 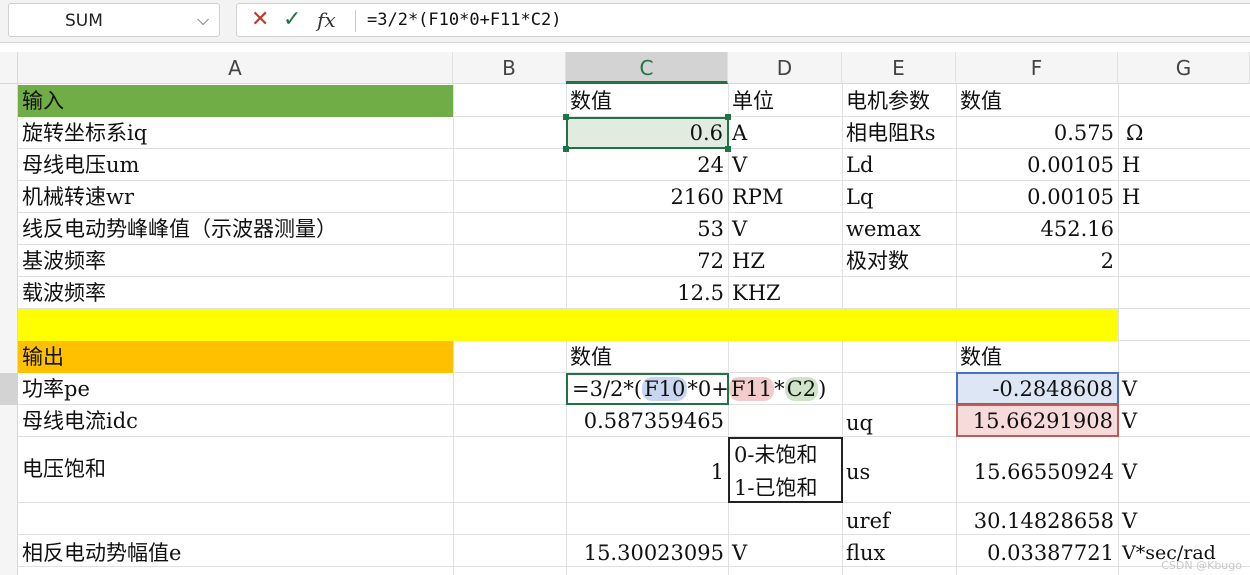 What do you see at coordinates (785, 197) in the screenshot?
I see `cell-d4: RPM` at bounding box center [785, 197].